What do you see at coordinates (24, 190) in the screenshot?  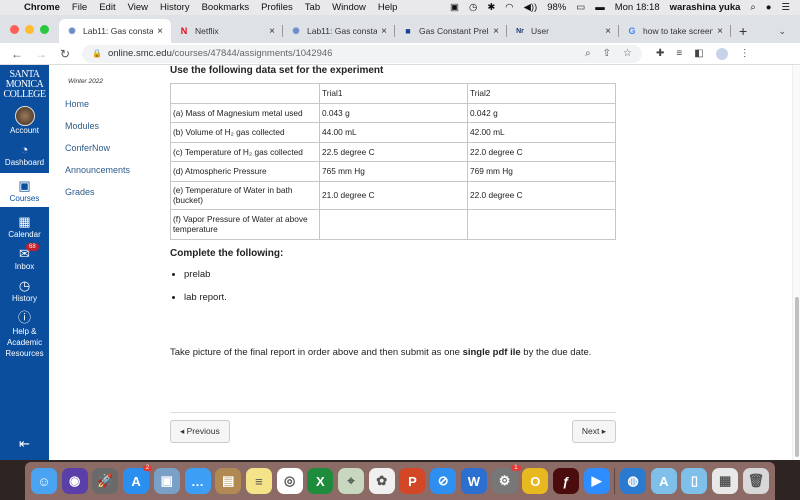 I see `global-nav-courses: ▣ Courses` at bounding box center [24, 190].